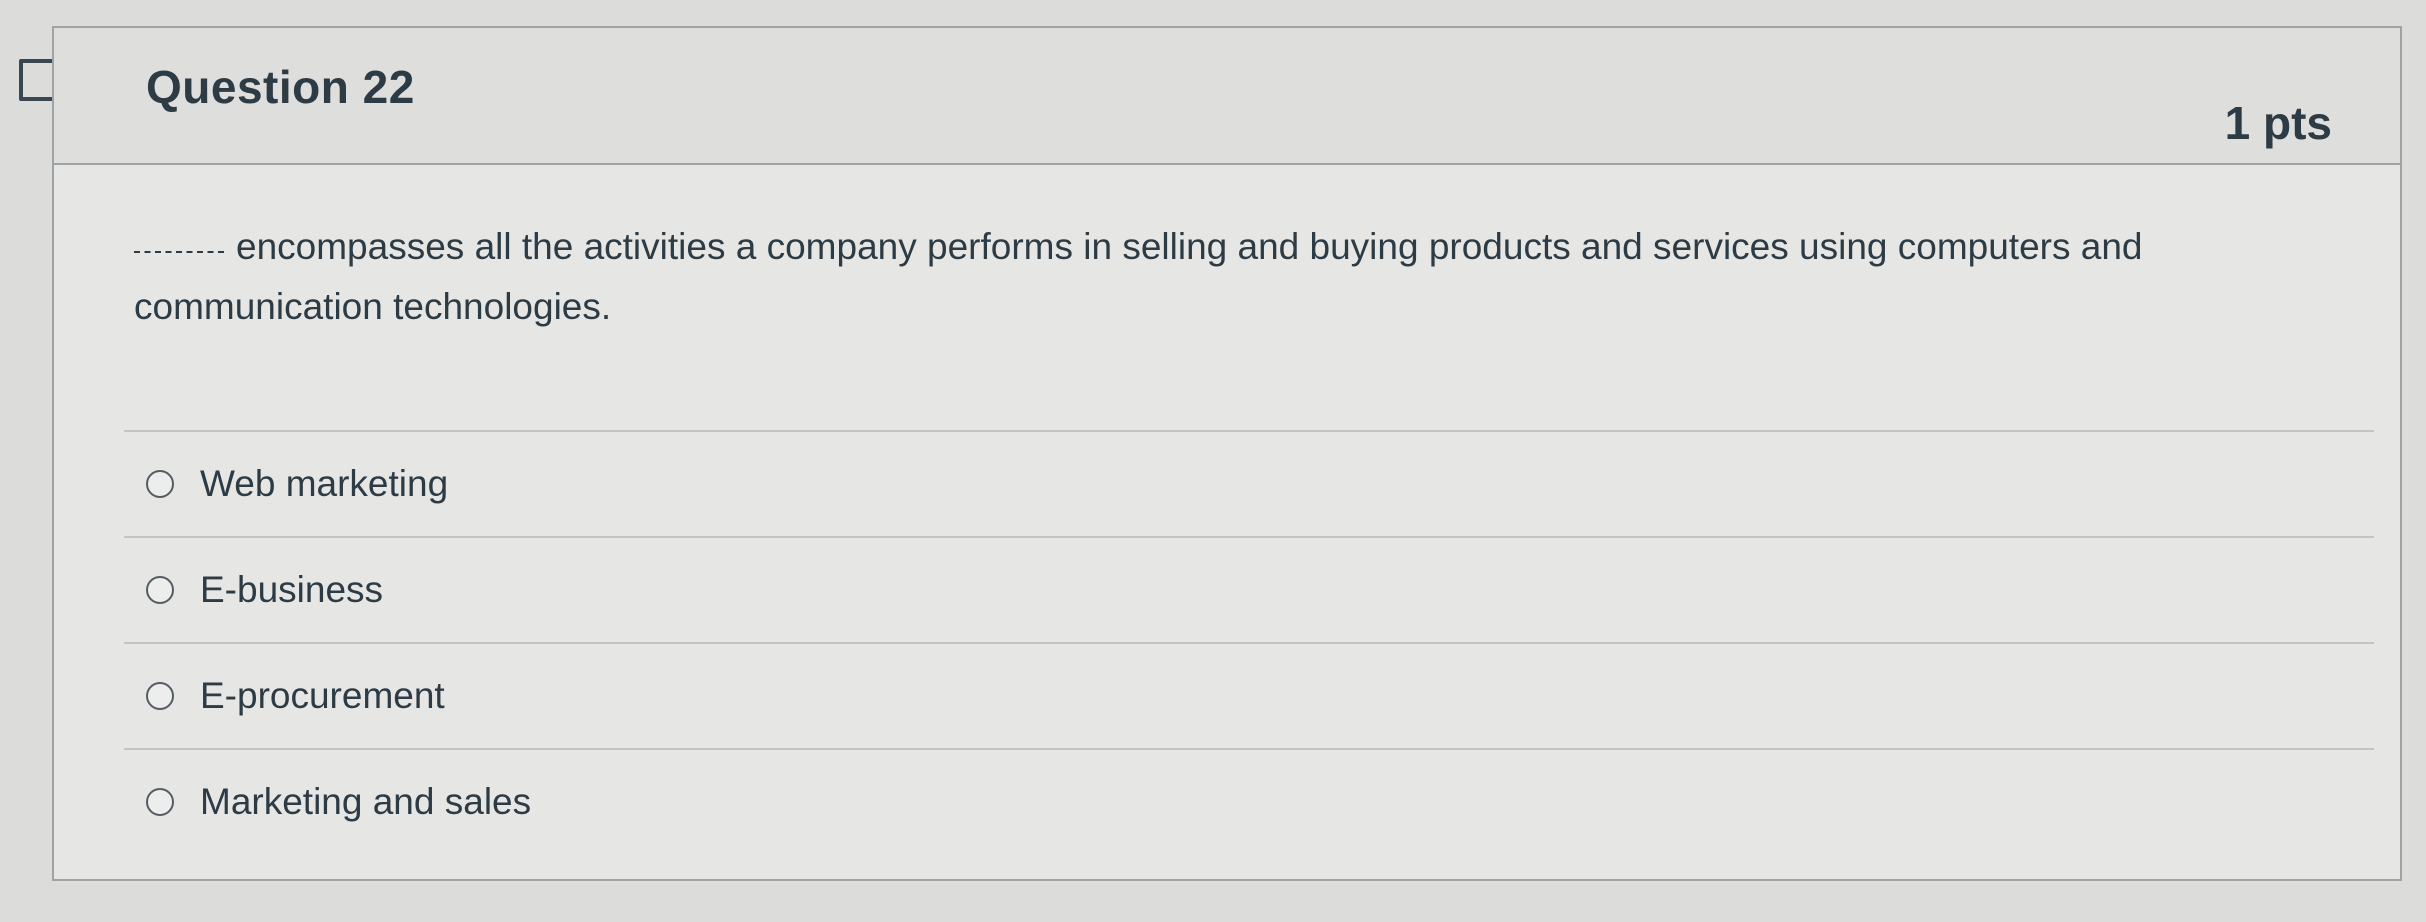 This screenshot has width=2426, height=922. I want to click on answer-label: E-business, so click(292, 589).